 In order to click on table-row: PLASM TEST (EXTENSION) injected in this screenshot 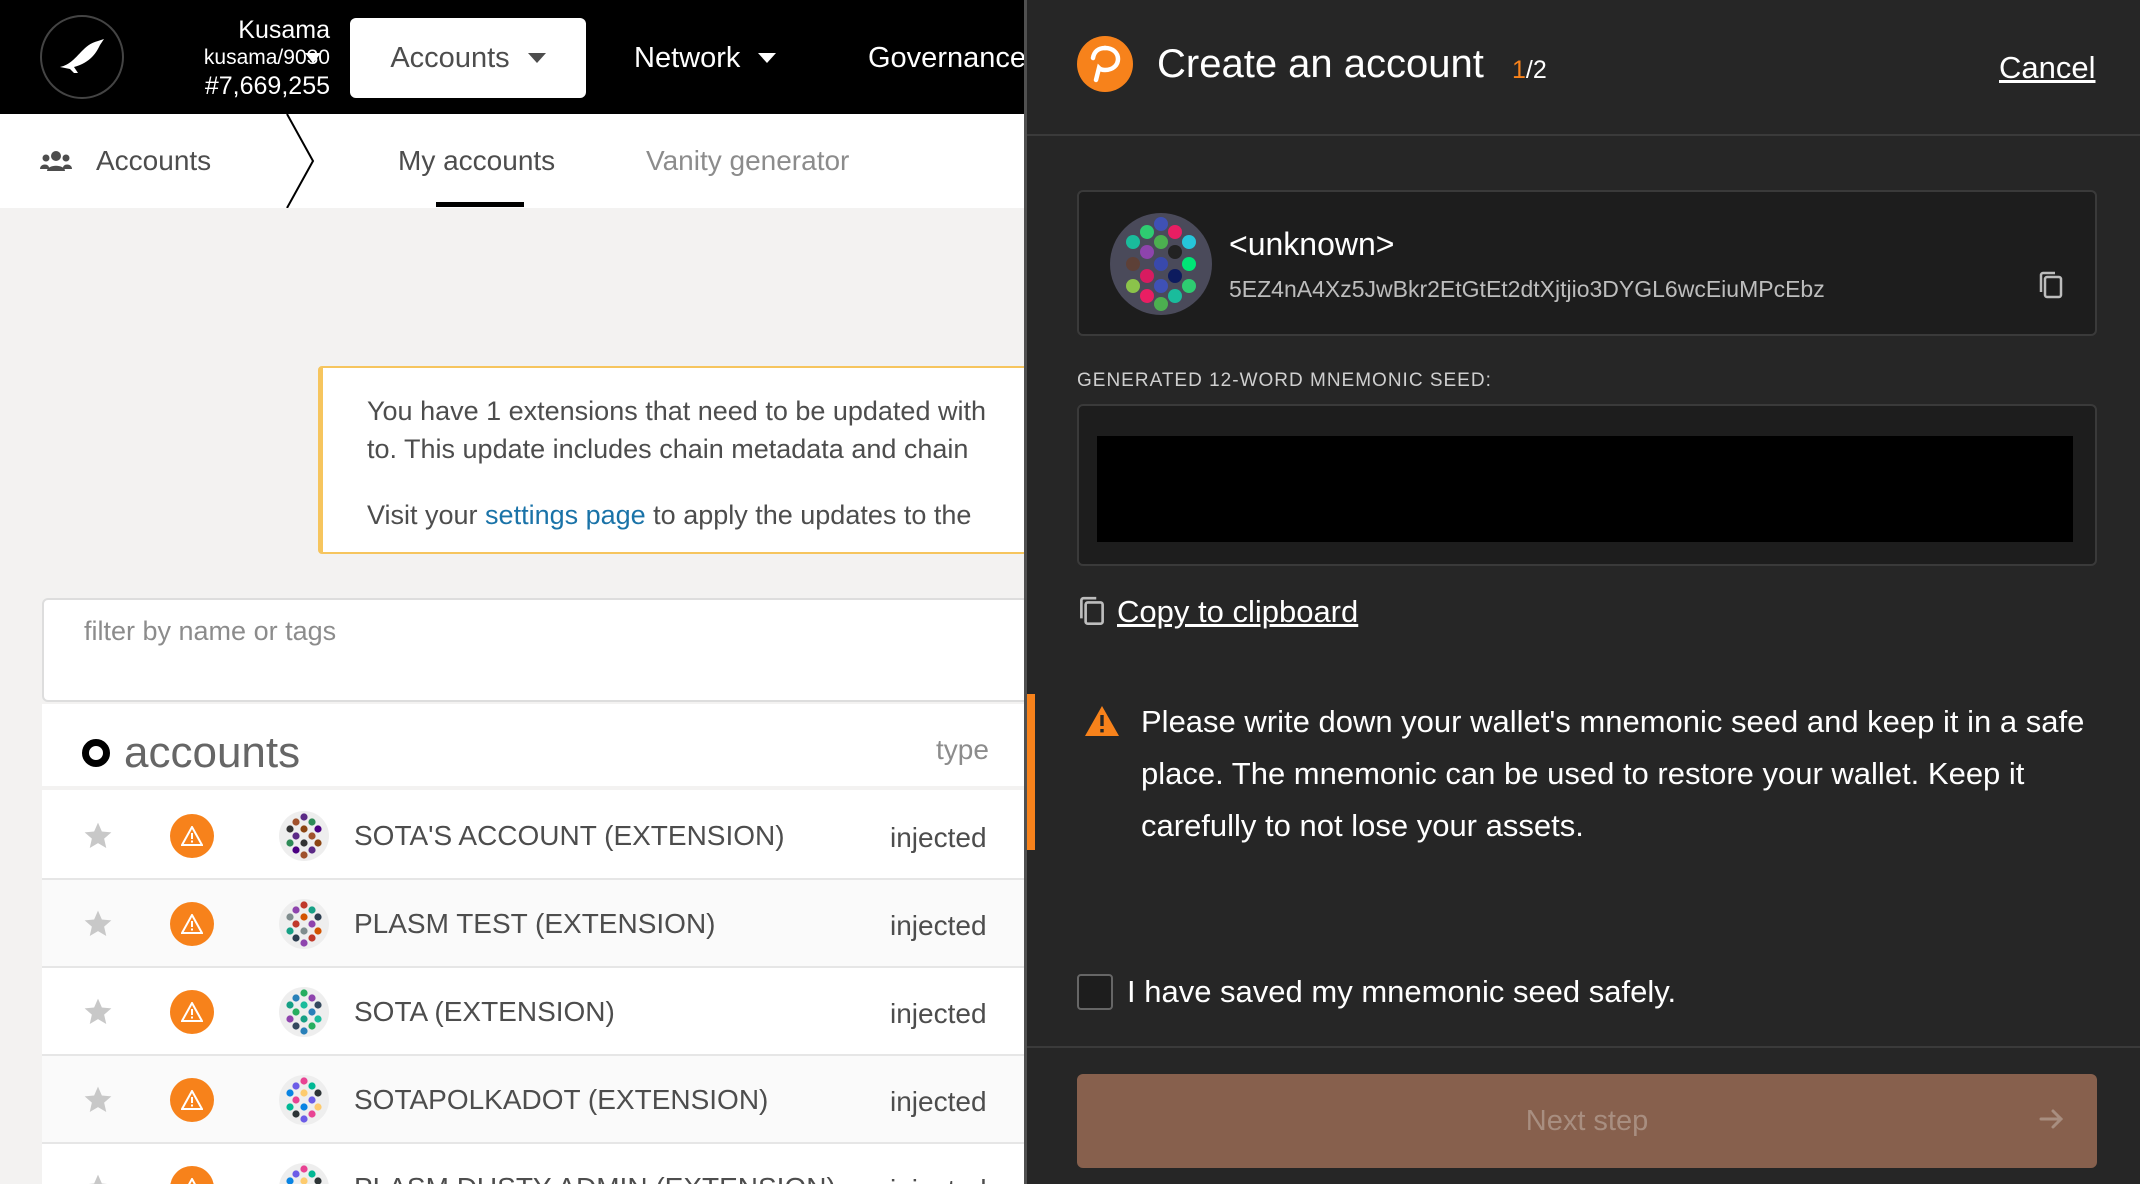, I will do `click(542, 924)`.